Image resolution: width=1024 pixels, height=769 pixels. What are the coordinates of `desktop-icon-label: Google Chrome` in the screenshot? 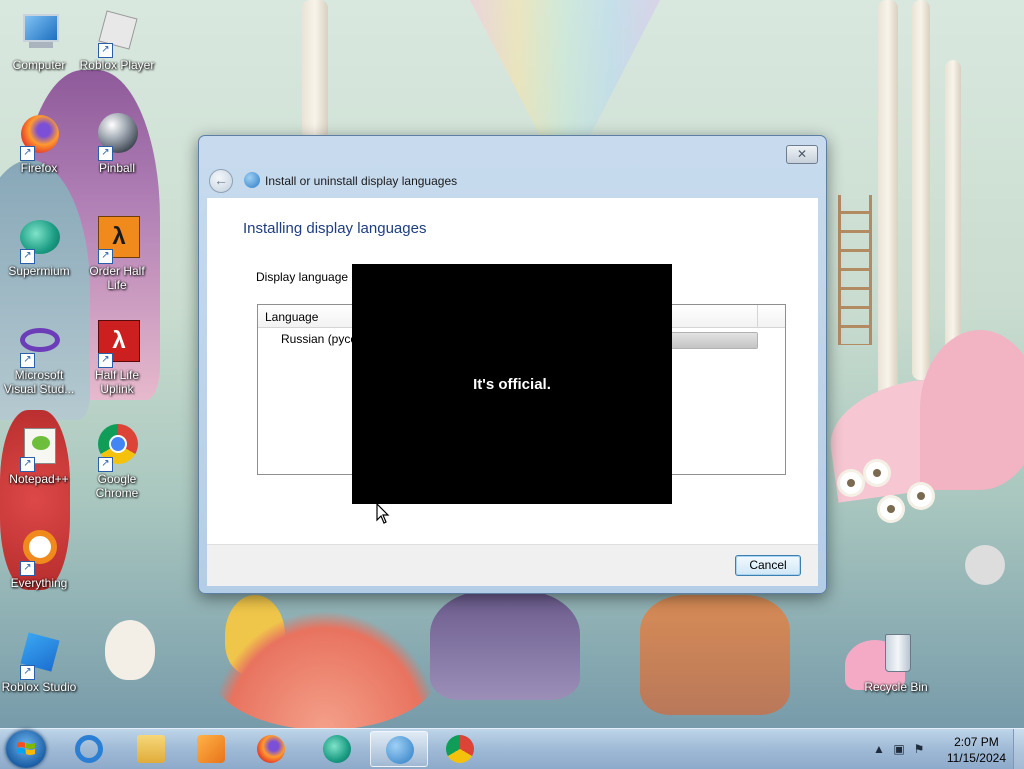 It's located at (117, 486).